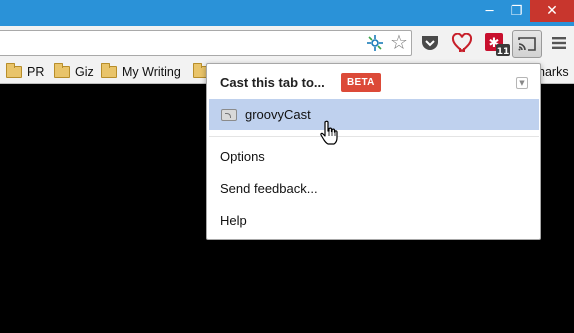 The width and height of the screenshot is (574, 333). What do you see at coordinates (489, 11) in the screenshot?
I see `minimize-button: ─` at bounding box center [489, 11].